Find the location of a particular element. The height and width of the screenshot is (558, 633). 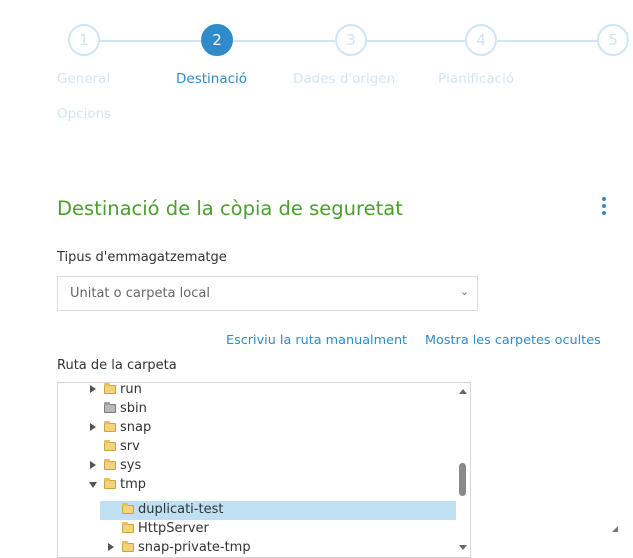

step-2-circle: 2 is located at coordinates (217, 40).